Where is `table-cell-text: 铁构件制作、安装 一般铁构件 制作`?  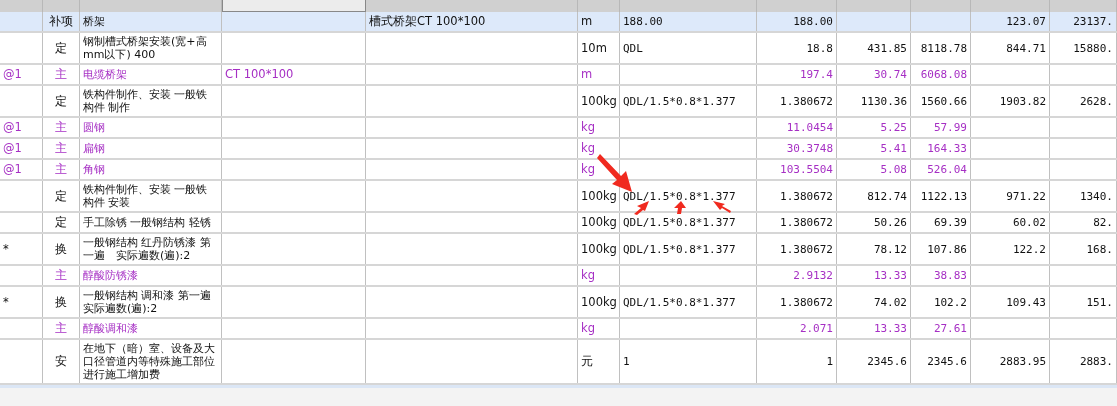 table-cell-text: 铁构件制作、安装 一般铁构件 制作 is located at coordinates (146, 101).